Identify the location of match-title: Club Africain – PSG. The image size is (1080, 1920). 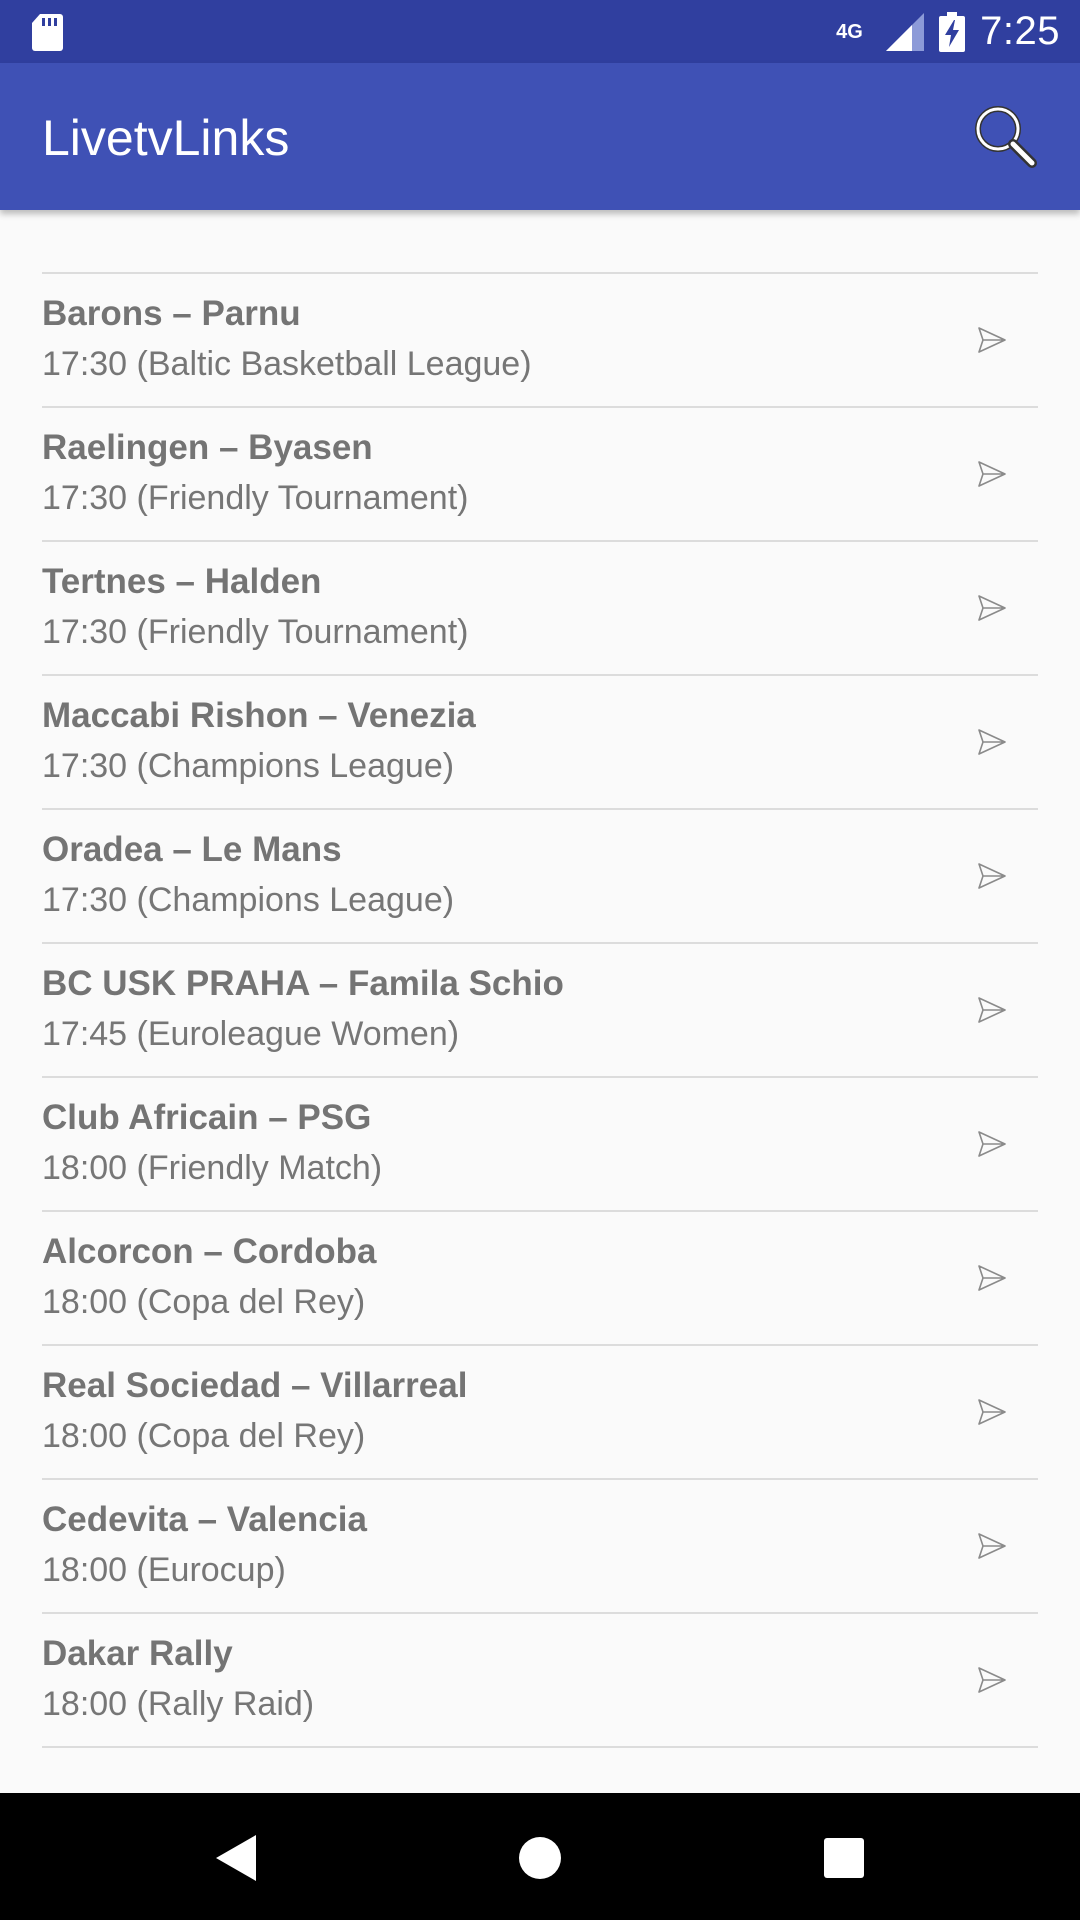
(207, 1117).